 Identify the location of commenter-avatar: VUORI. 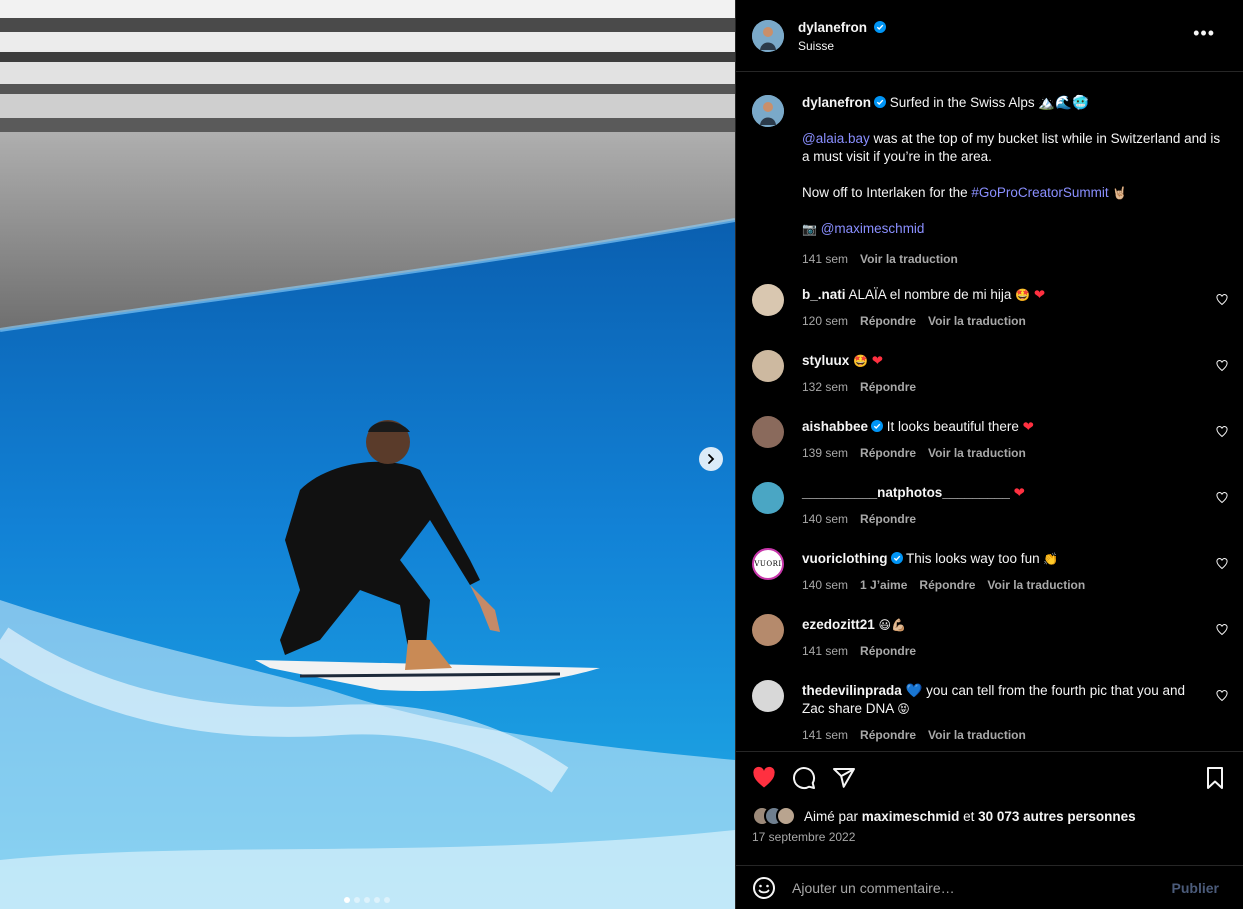
(768, 564).